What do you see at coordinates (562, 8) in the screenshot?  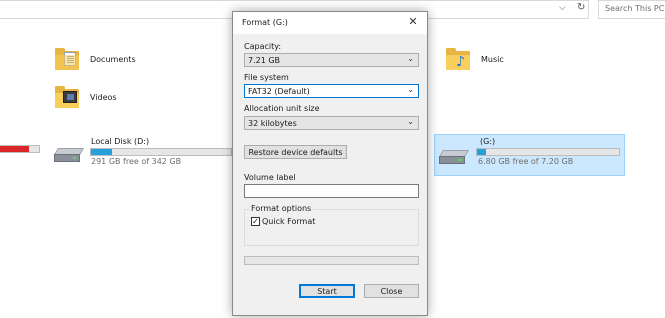 I see `chevron-down-icon: ⌵` at bounding box center [562, 8].